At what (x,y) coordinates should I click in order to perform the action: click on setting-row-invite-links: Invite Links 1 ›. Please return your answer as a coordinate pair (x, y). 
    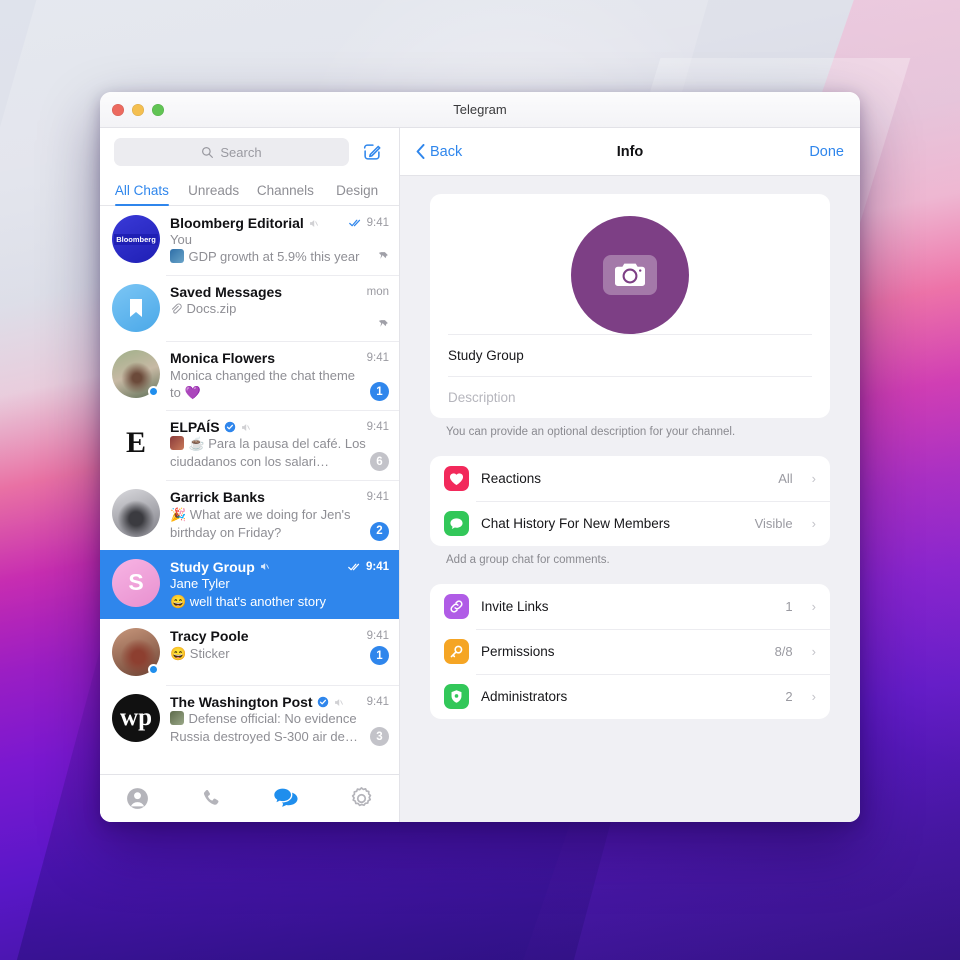
    Looking at the image, I should click on (630, 606).